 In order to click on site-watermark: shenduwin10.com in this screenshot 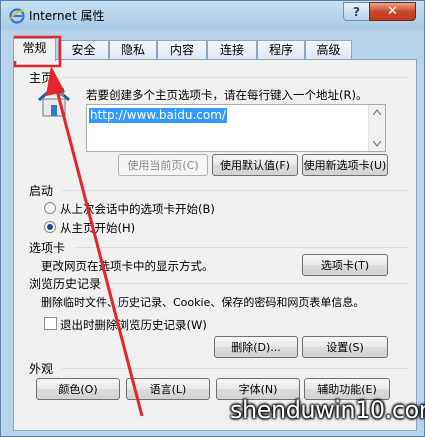, I will do `click(327, 410)`.